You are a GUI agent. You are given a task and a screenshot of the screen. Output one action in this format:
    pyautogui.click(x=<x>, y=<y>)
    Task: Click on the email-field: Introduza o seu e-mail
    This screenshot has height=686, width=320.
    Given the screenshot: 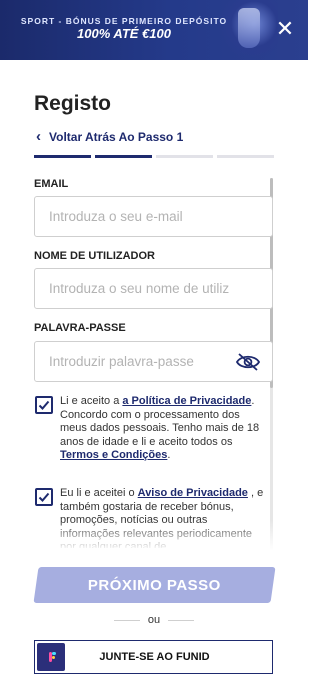 What is the action you would take?
    pyautogui.click(x=153, y=216)
    